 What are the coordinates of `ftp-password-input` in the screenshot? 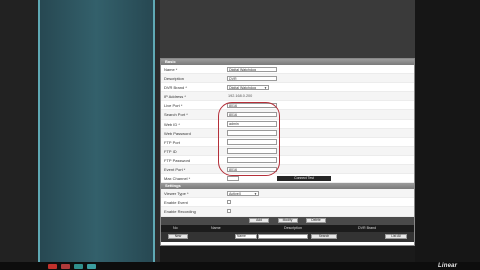 It's located at (252, 160).